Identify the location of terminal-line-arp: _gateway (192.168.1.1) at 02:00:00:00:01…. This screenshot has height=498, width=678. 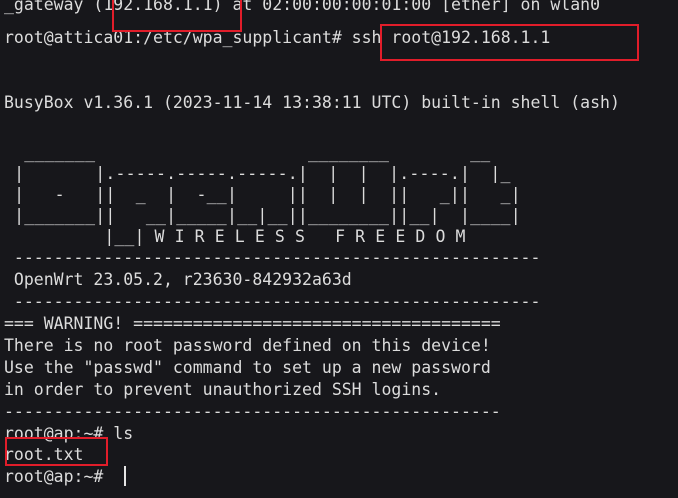
(302, 7).